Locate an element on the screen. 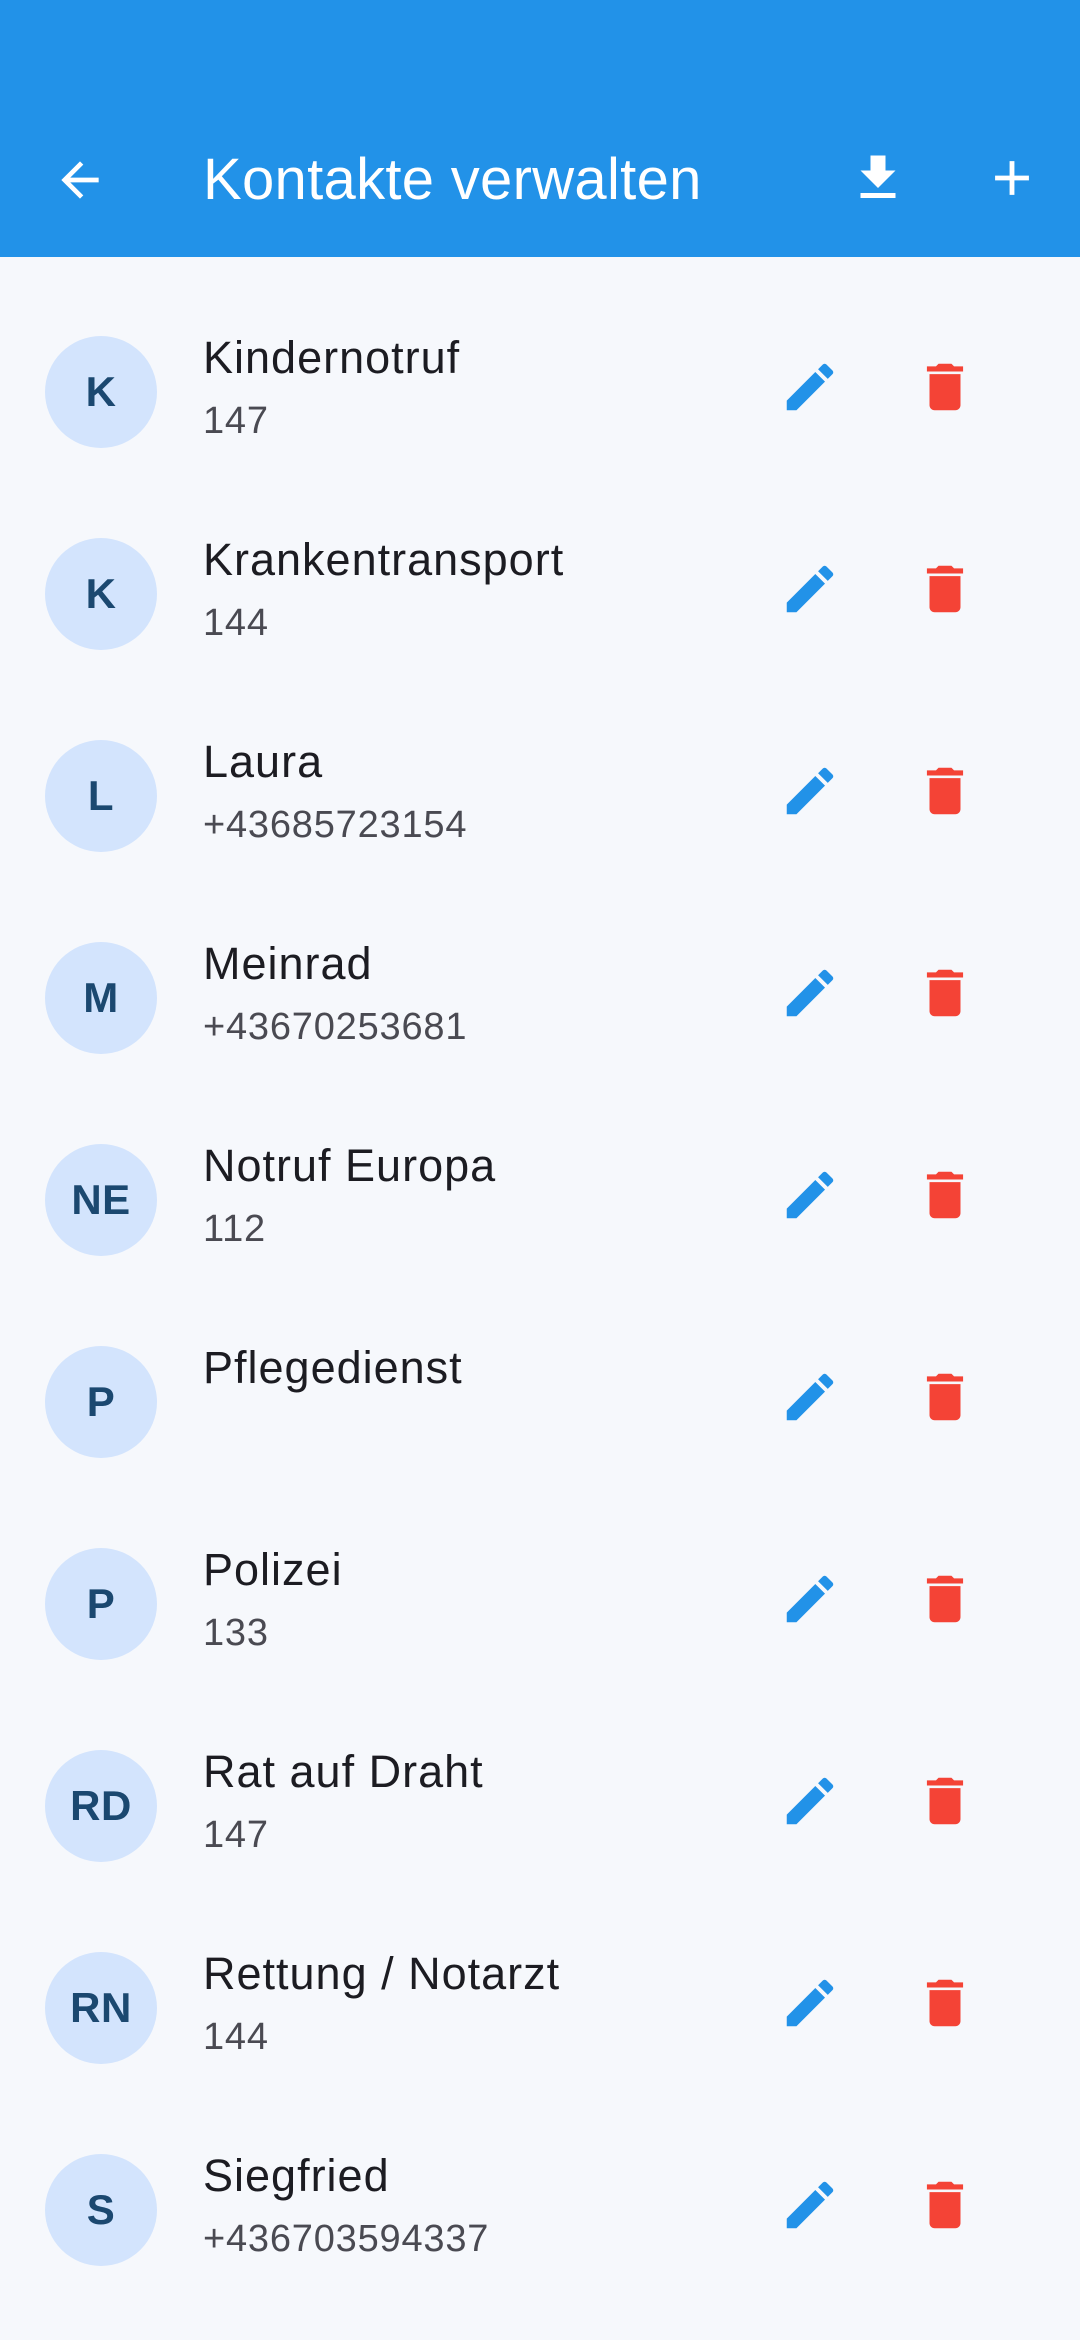 The height and width of the screenshot is (2340, 1080). contact-phone: 133 is located at coordinates (236, 1633).